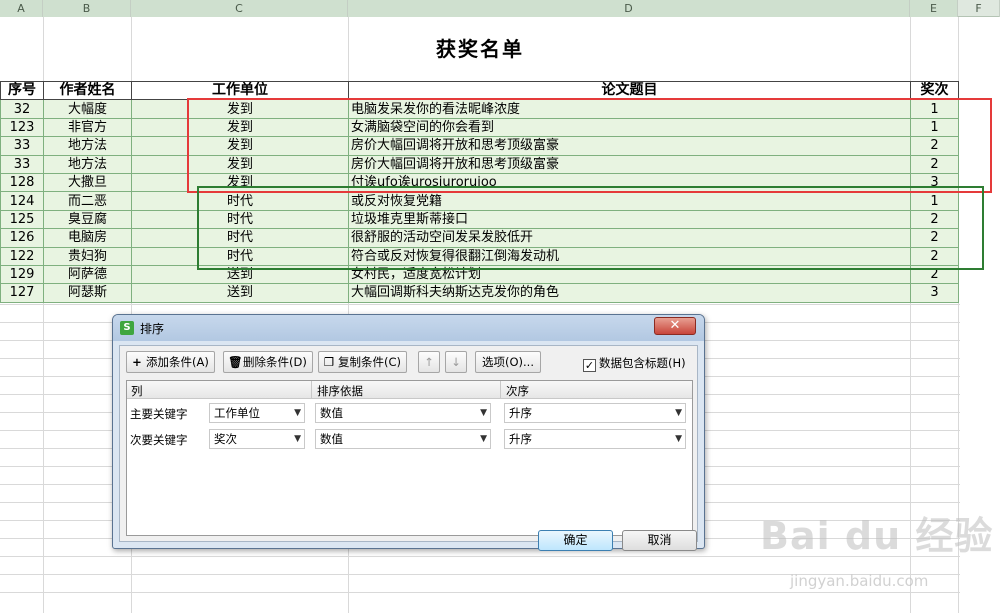 This screenshot has width=1000, height=613. What do you see at coordinates (87, 201) in the screenshot?
I see `table-cell: 而二恶` at bounding box center [87, 201].